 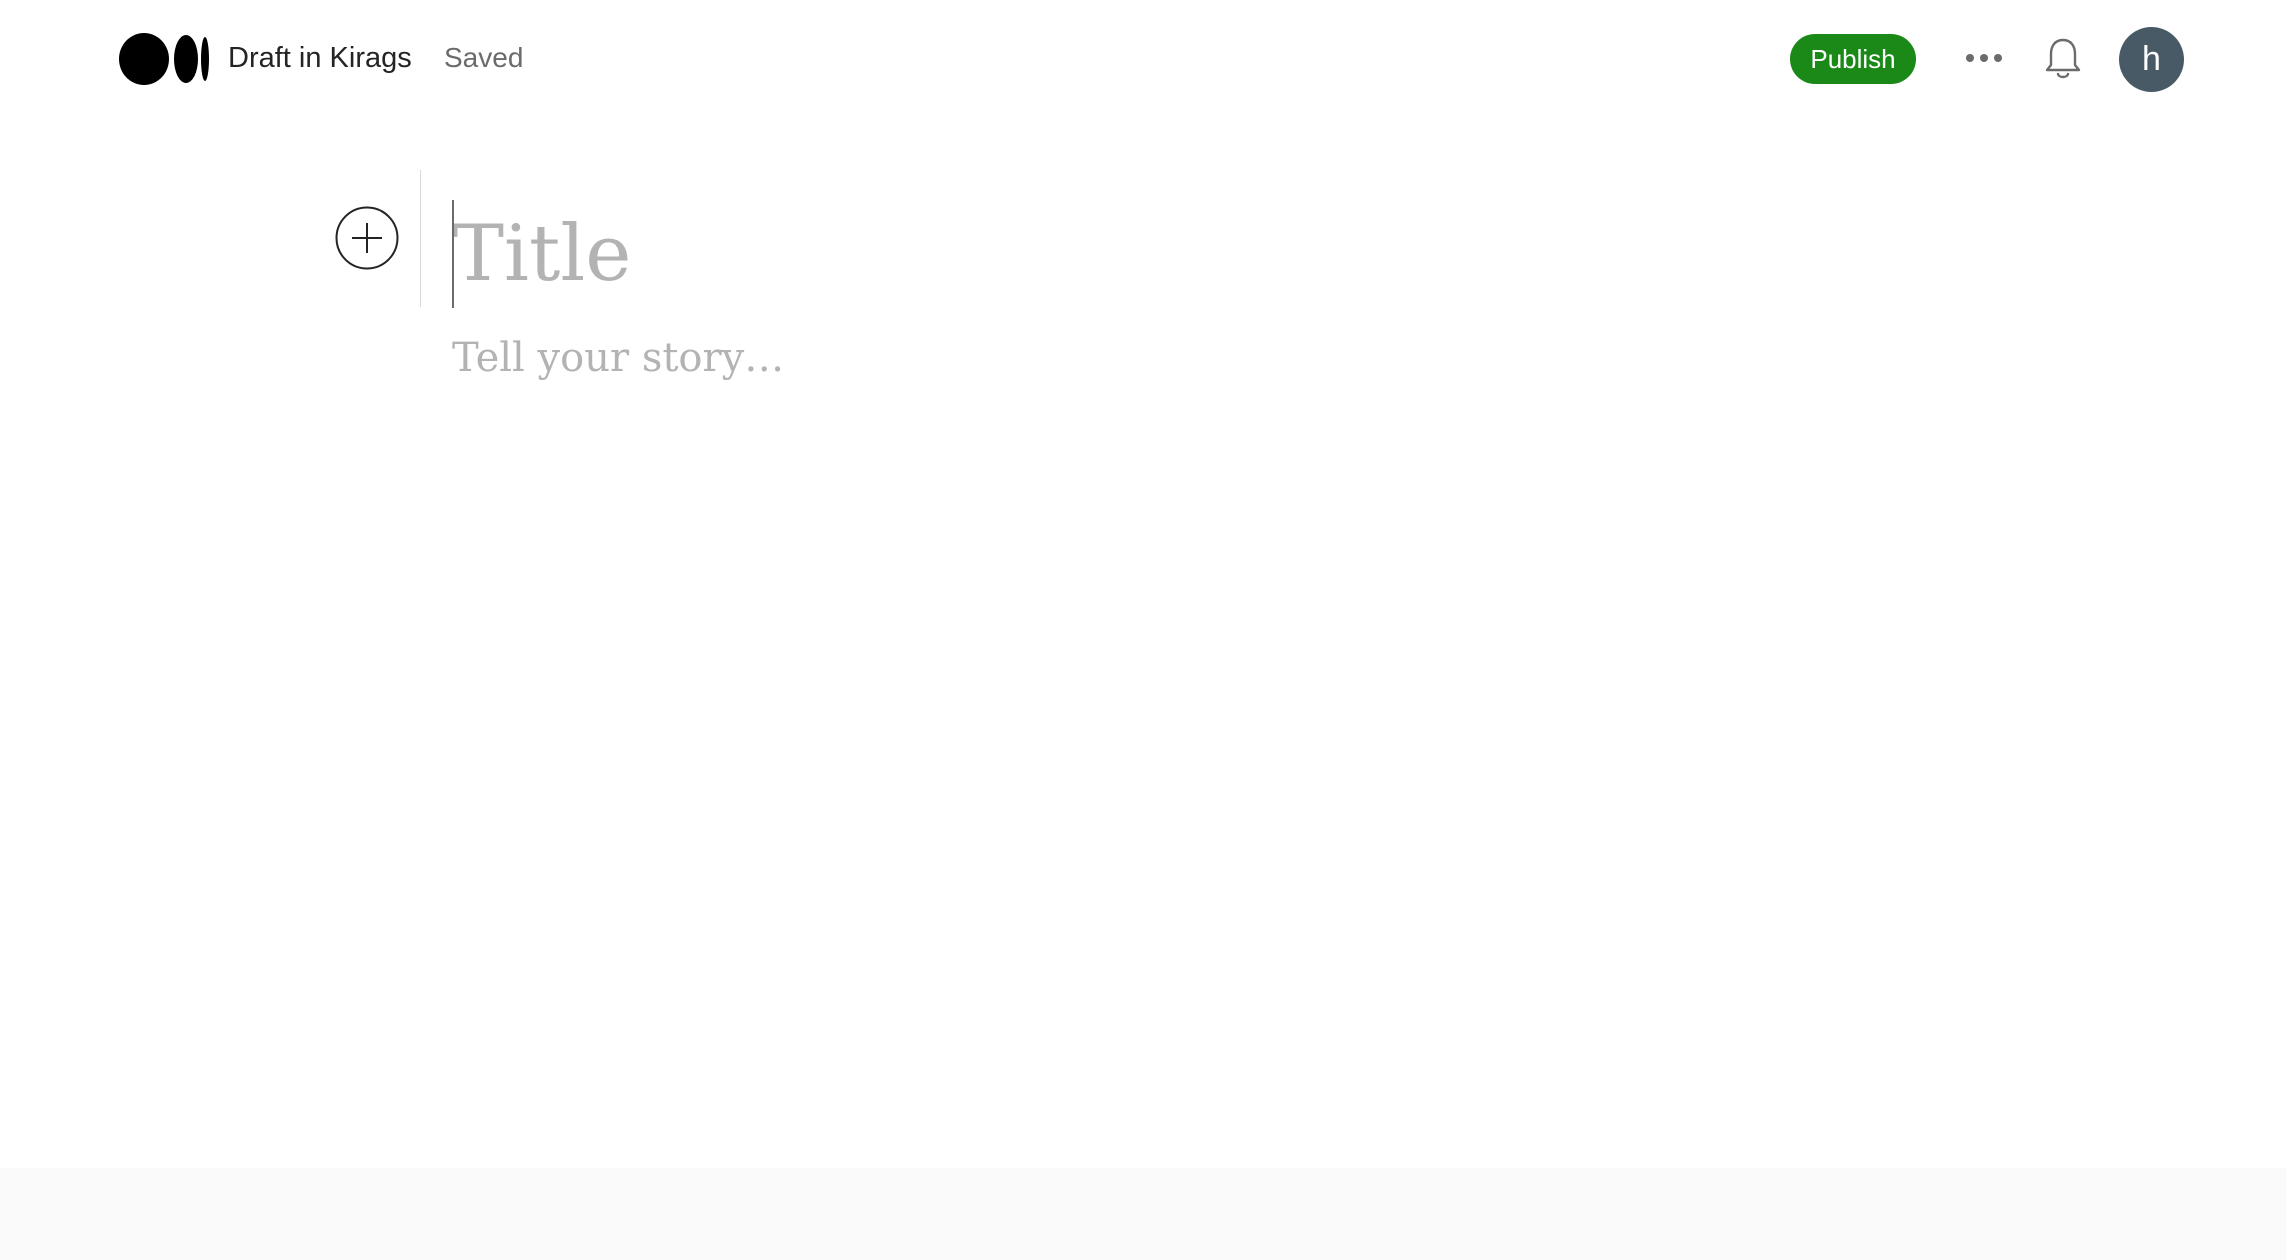 What do you see at coordinates (1143, 1214) in the screenshot?
I see `footer-band` at bounding box center [1143, 1214].